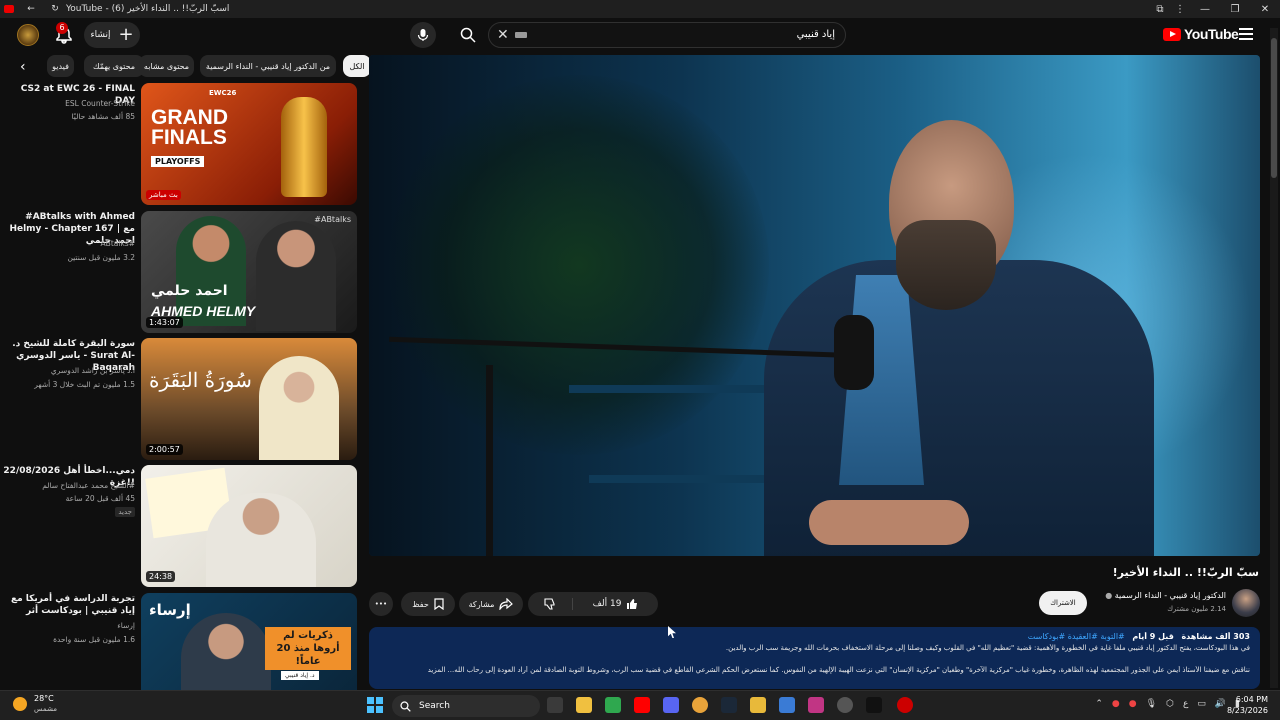 The image size is (1280, 720). What do you see at coordinates (308, 648) in the screenshot?
I see `thumb-headline: ذكريات لم أروها منذ 20 عاماً!` at bounding box center [308, 648].